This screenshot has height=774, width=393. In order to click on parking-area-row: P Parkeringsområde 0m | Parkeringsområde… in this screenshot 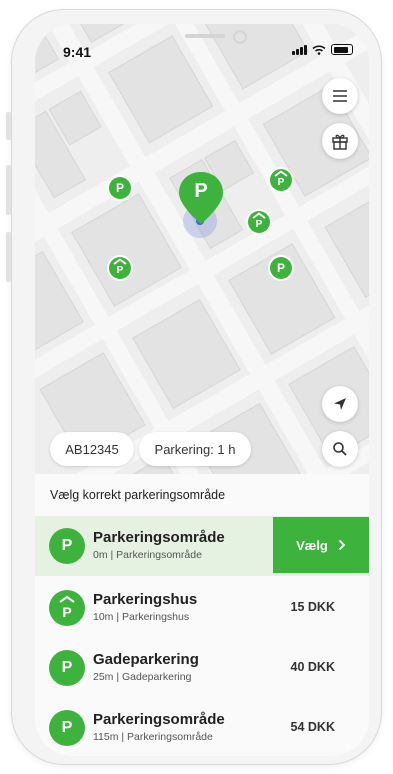, I will do `click(202, 546)`.